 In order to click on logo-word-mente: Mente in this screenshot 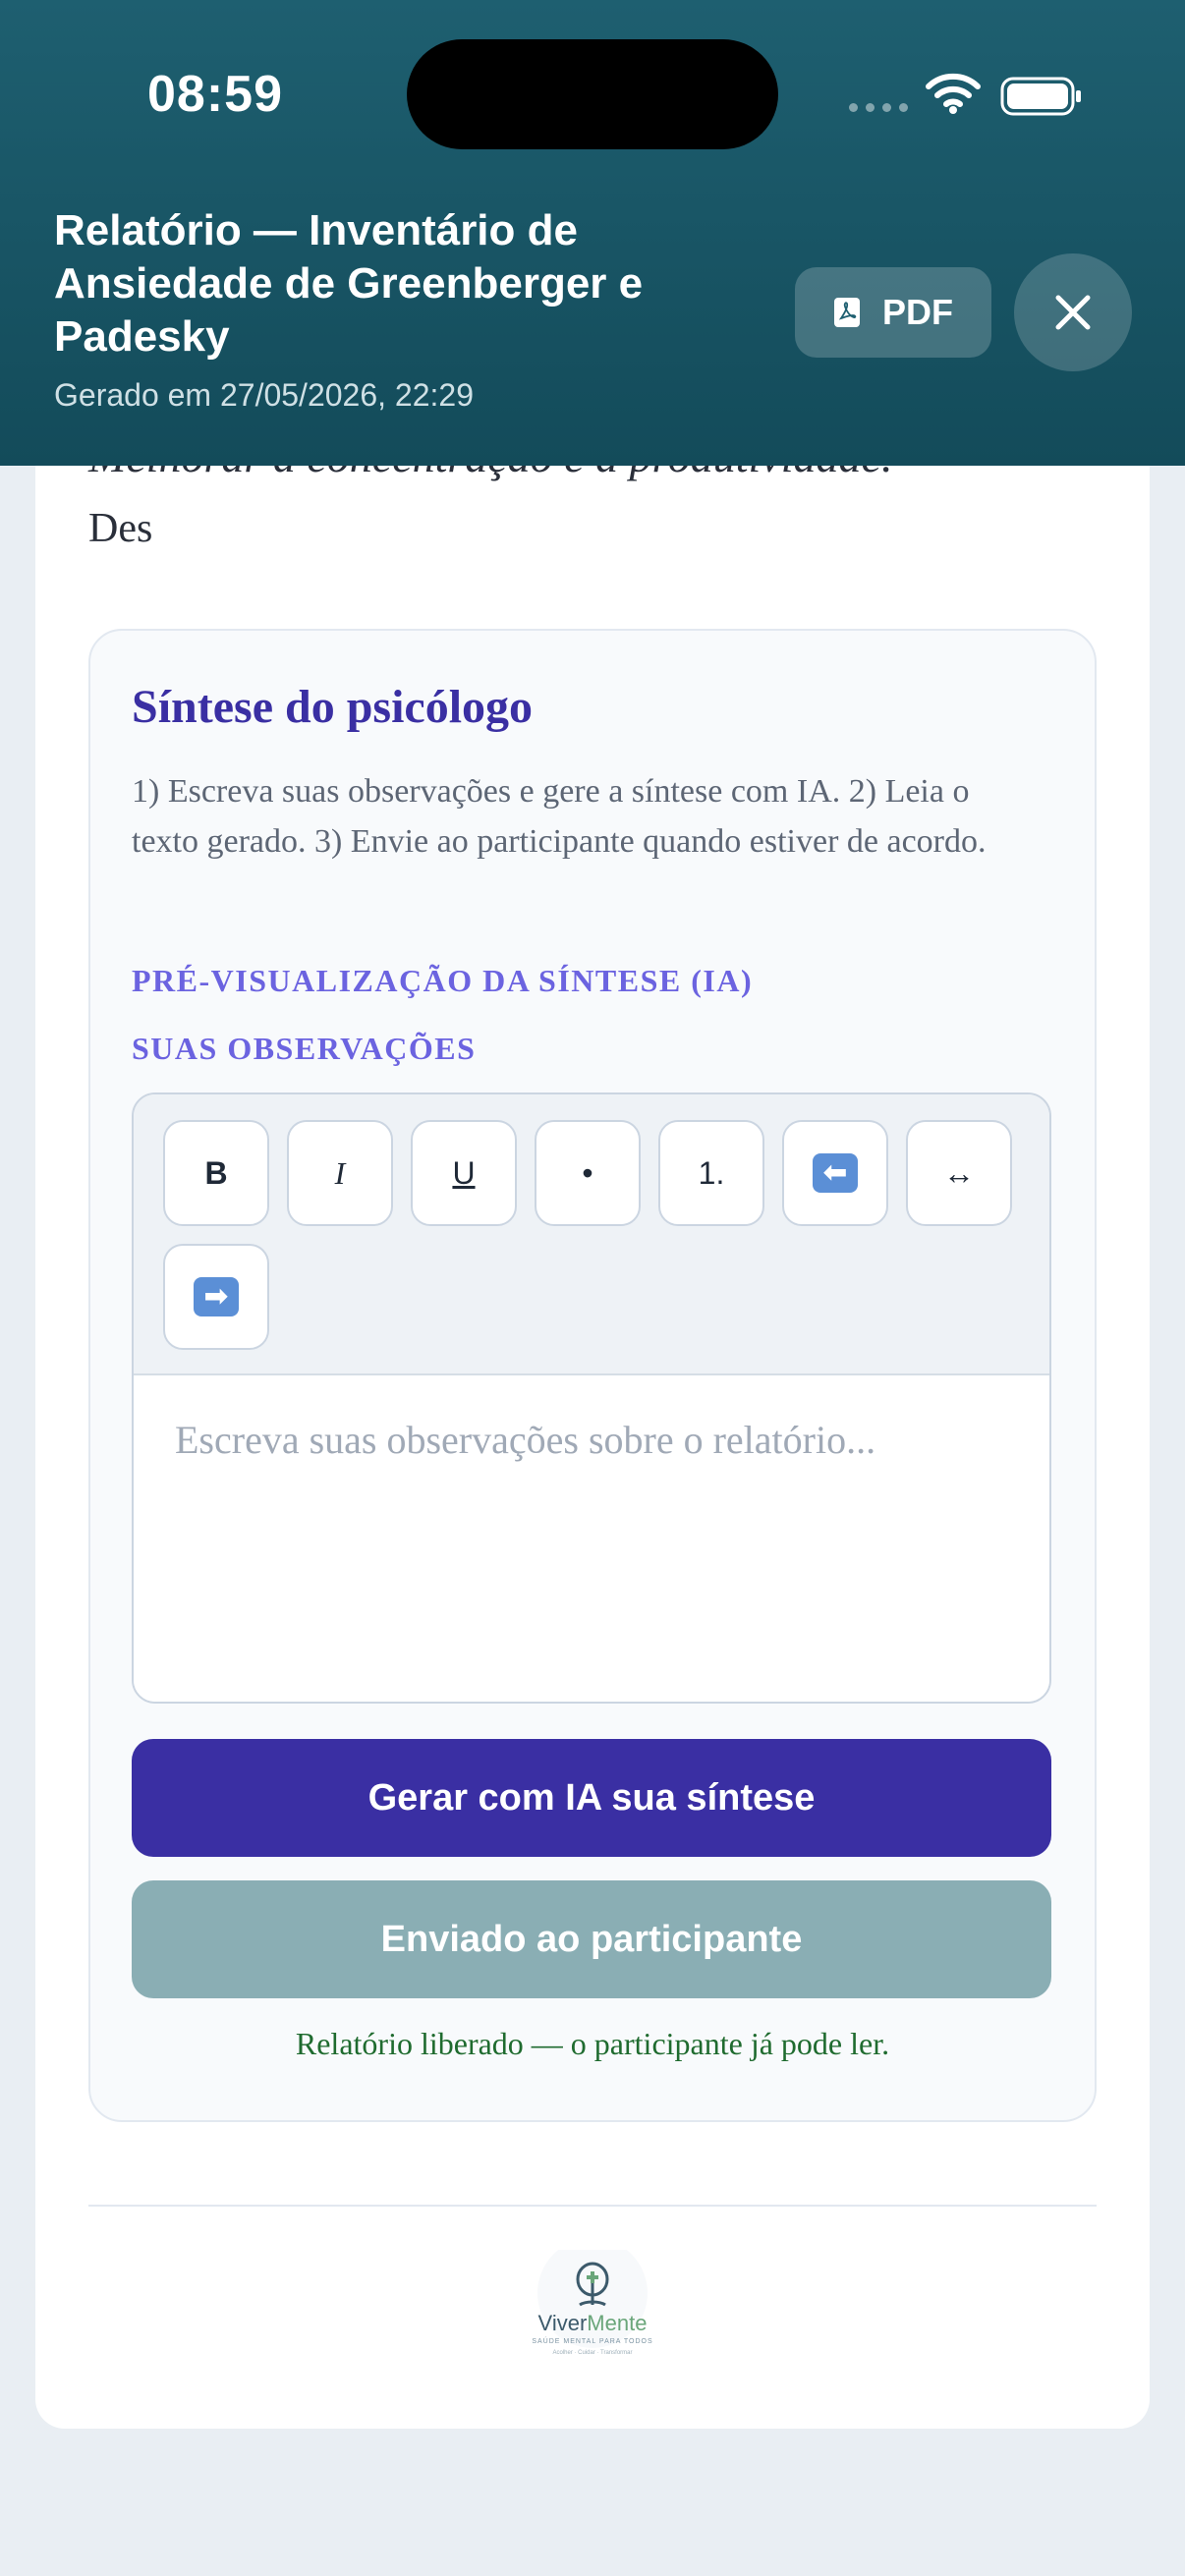, I will do `click(618, 2323)`.